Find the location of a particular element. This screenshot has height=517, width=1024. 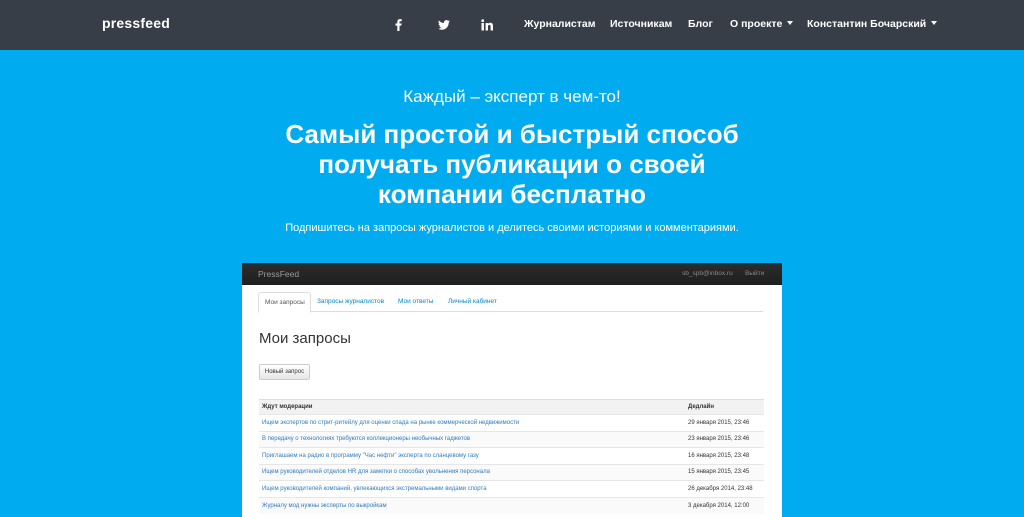

nav-sources-link: Источникам is located at coordinates (641, 24).